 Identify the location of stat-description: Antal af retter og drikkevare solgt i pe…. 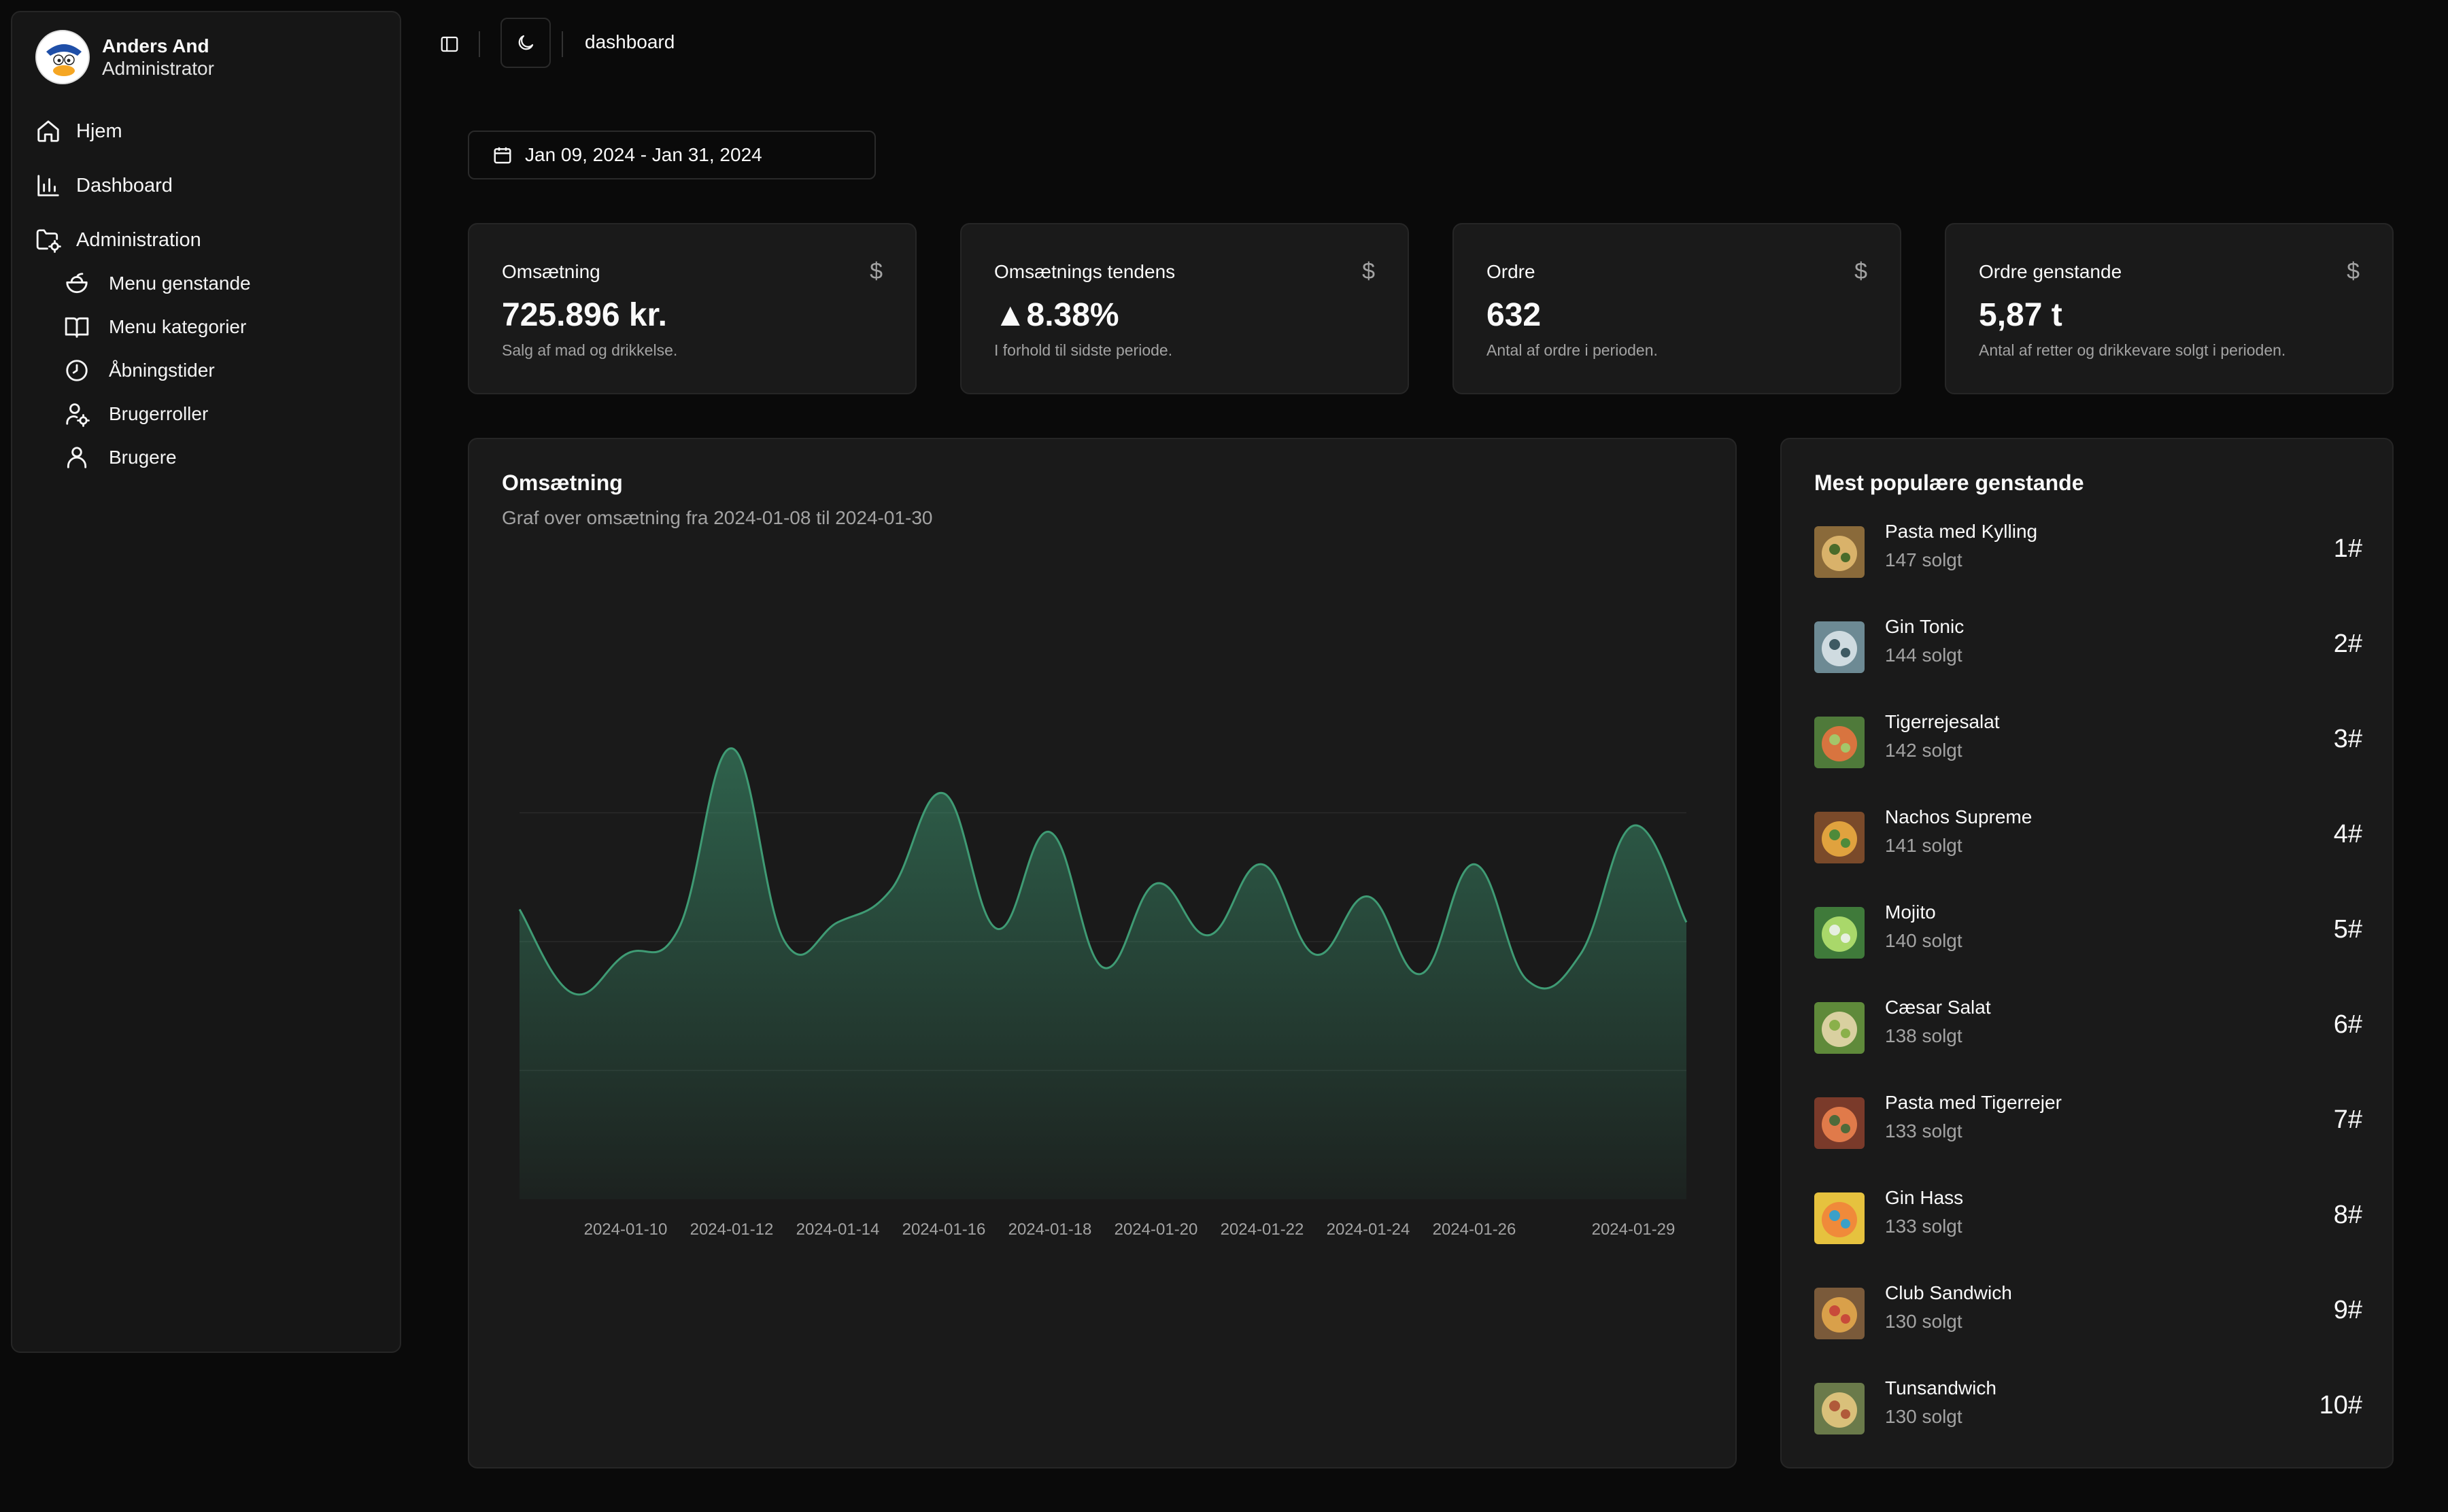
(2133, 350).